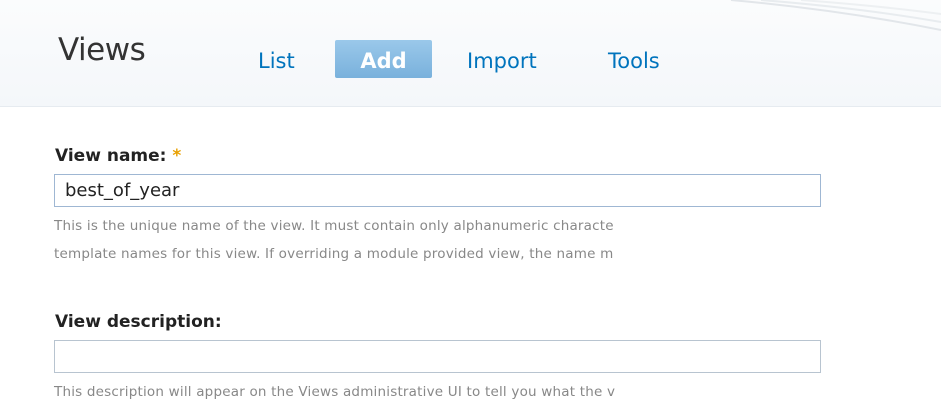 This screenshot has height=407, width=941. What do you see at coordinates (502, 59) in the screenshot?
I see `tab-import: Import` at bounding box center [502, 59].